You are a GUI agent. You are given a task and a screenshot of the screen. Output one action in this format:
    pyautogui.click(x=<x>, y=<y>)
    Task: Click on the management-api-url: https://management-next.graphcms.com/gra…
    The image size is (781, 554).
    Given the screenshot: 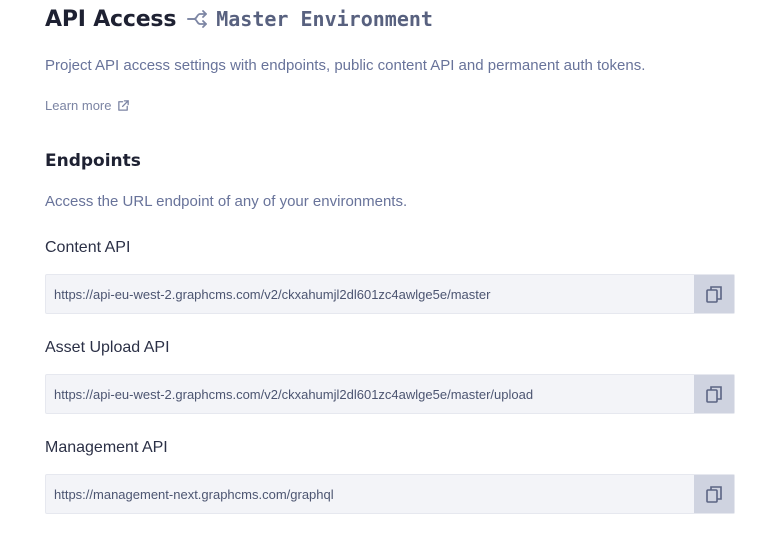 What is the action you would take?
    pyautogui.click(x=370, y=494)
    